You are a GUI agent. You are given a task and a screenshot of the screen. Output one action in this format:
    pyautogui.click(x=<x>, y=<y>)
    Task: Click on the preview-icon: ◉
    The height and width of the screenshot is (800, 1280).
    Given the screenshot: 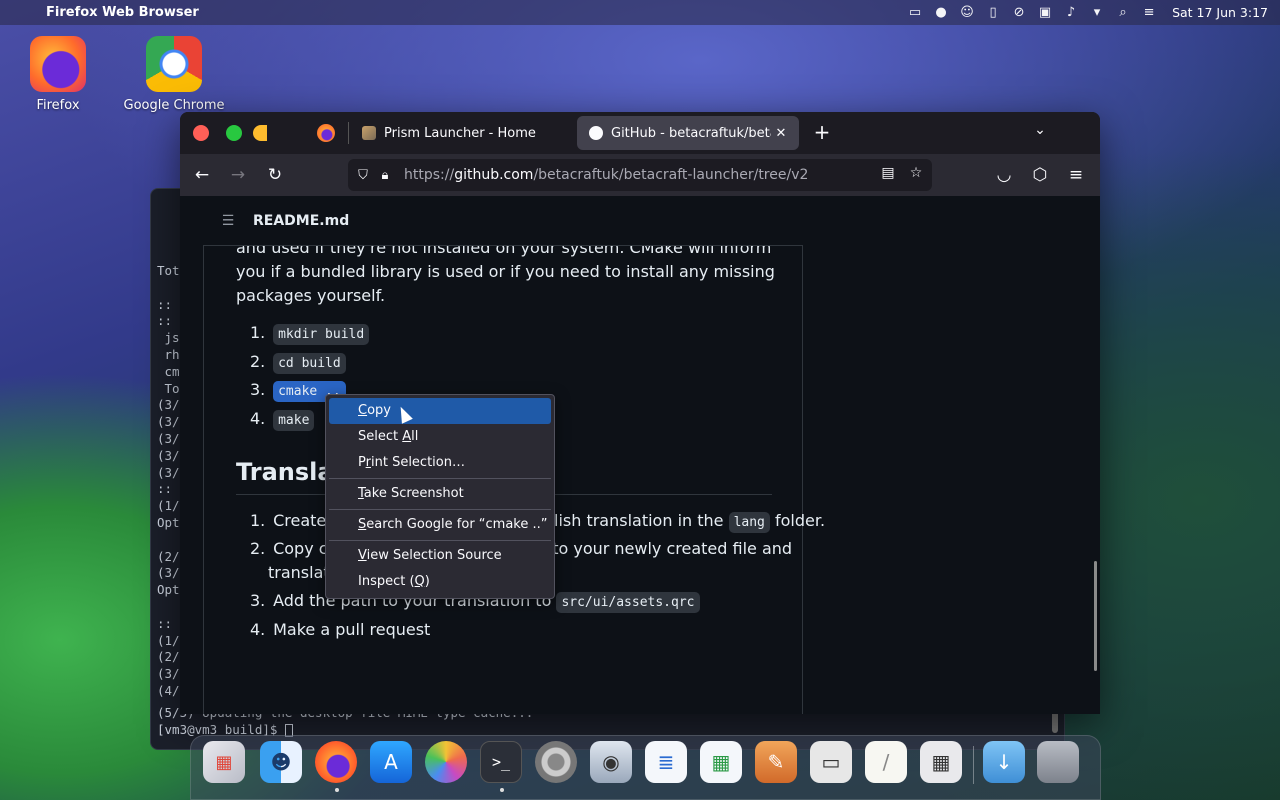 What is the action you would take?
    pyautogui.click(x=611, y=762)
    